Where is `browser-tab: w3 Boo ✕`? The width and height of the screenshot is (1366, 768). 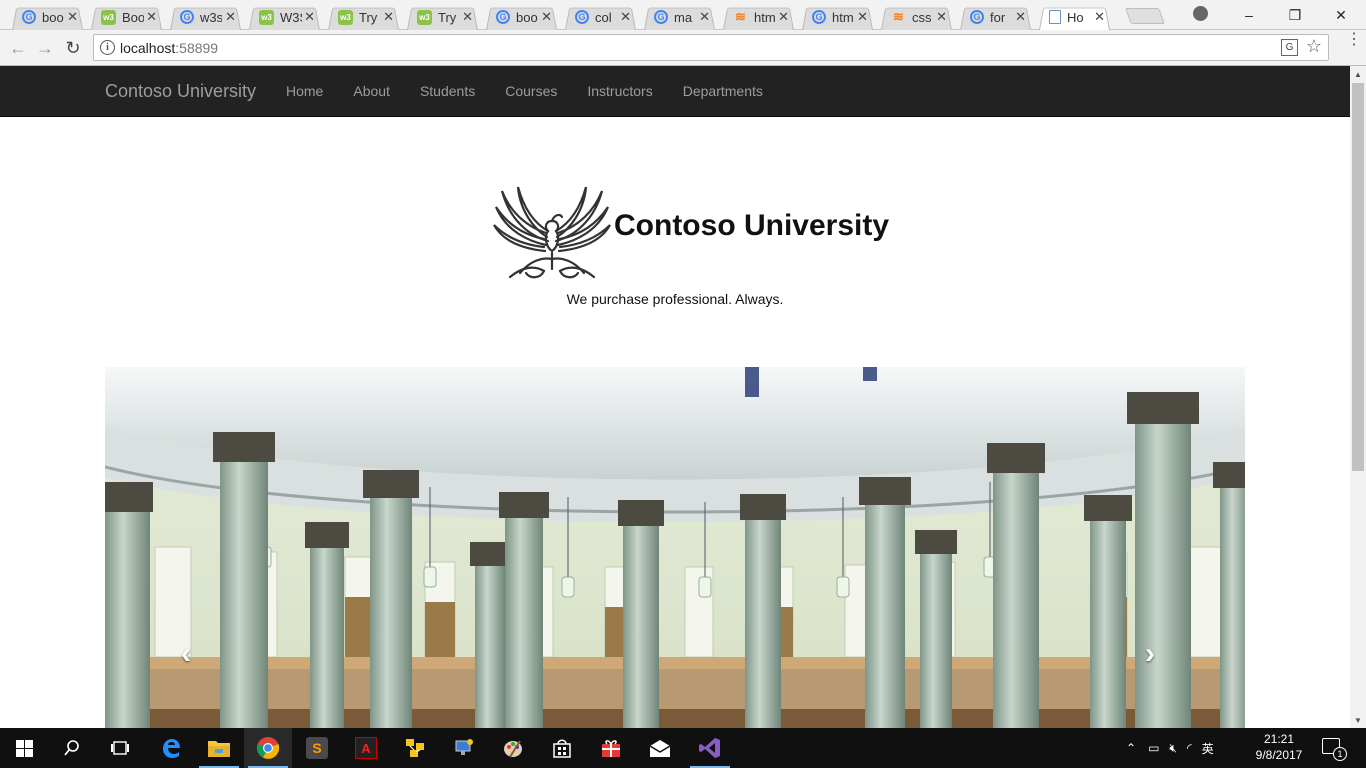
browser-tab: w3 Boo ✕ is located at coordinates (126, 17).